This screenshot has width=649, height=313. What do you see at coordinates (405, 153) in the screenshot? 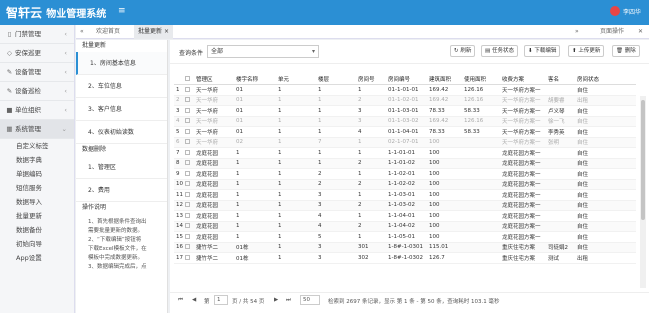
I see `table-row: 7 龙庭花园 1 1 1 1 1-1-01-01 100 龙庭花园方案一 自住` at bounding box center [405, 153].